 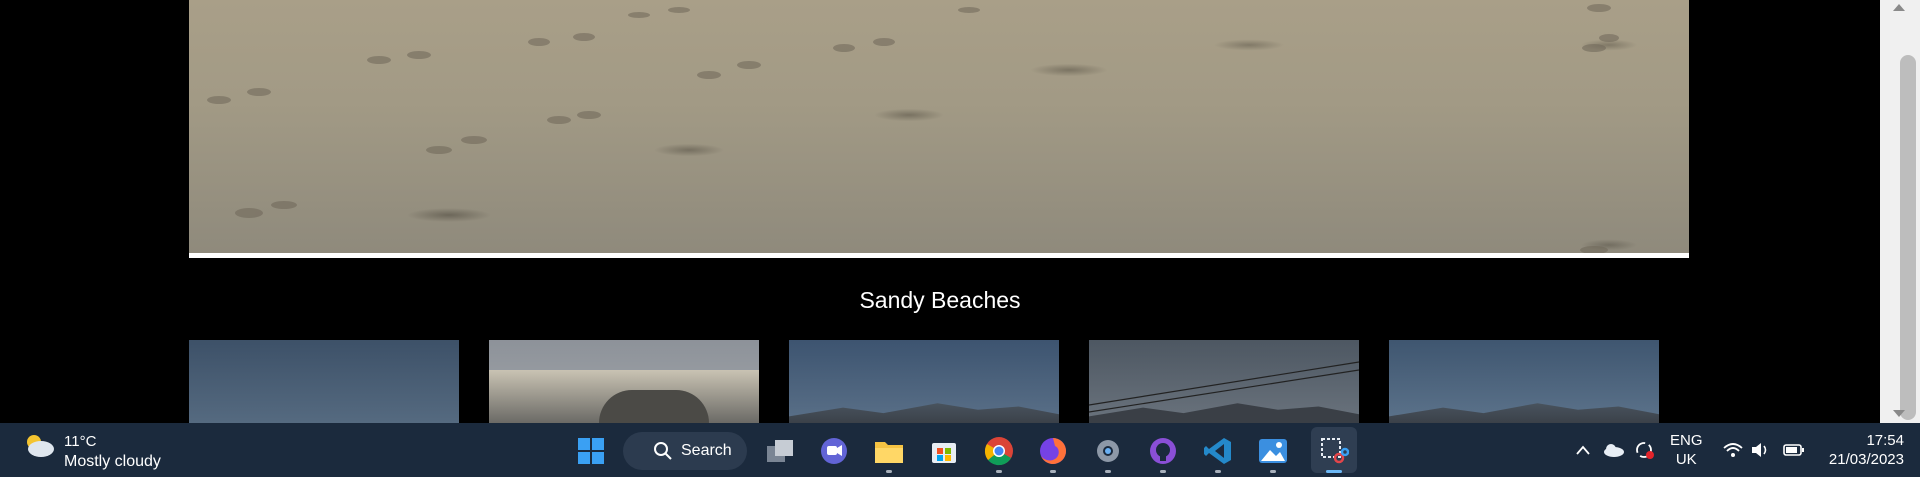 What do you see at coordinates (1163, 451) in the screenshot?
I see `github-icon` at bounding box center [1163, 451].